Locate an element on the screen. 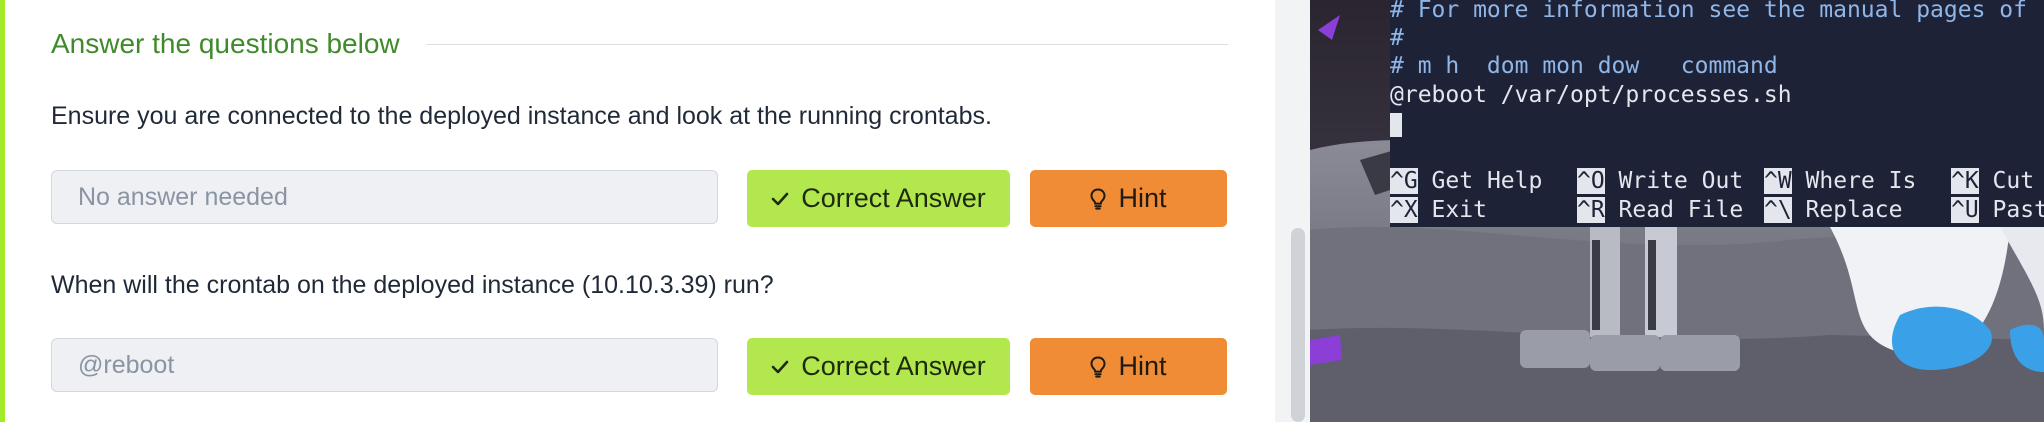 Image resolution: width=2044 pixels, height=422 pixels. nano-shortcut-where-is: ^W Where Is is located at coordinates (1840, 181).